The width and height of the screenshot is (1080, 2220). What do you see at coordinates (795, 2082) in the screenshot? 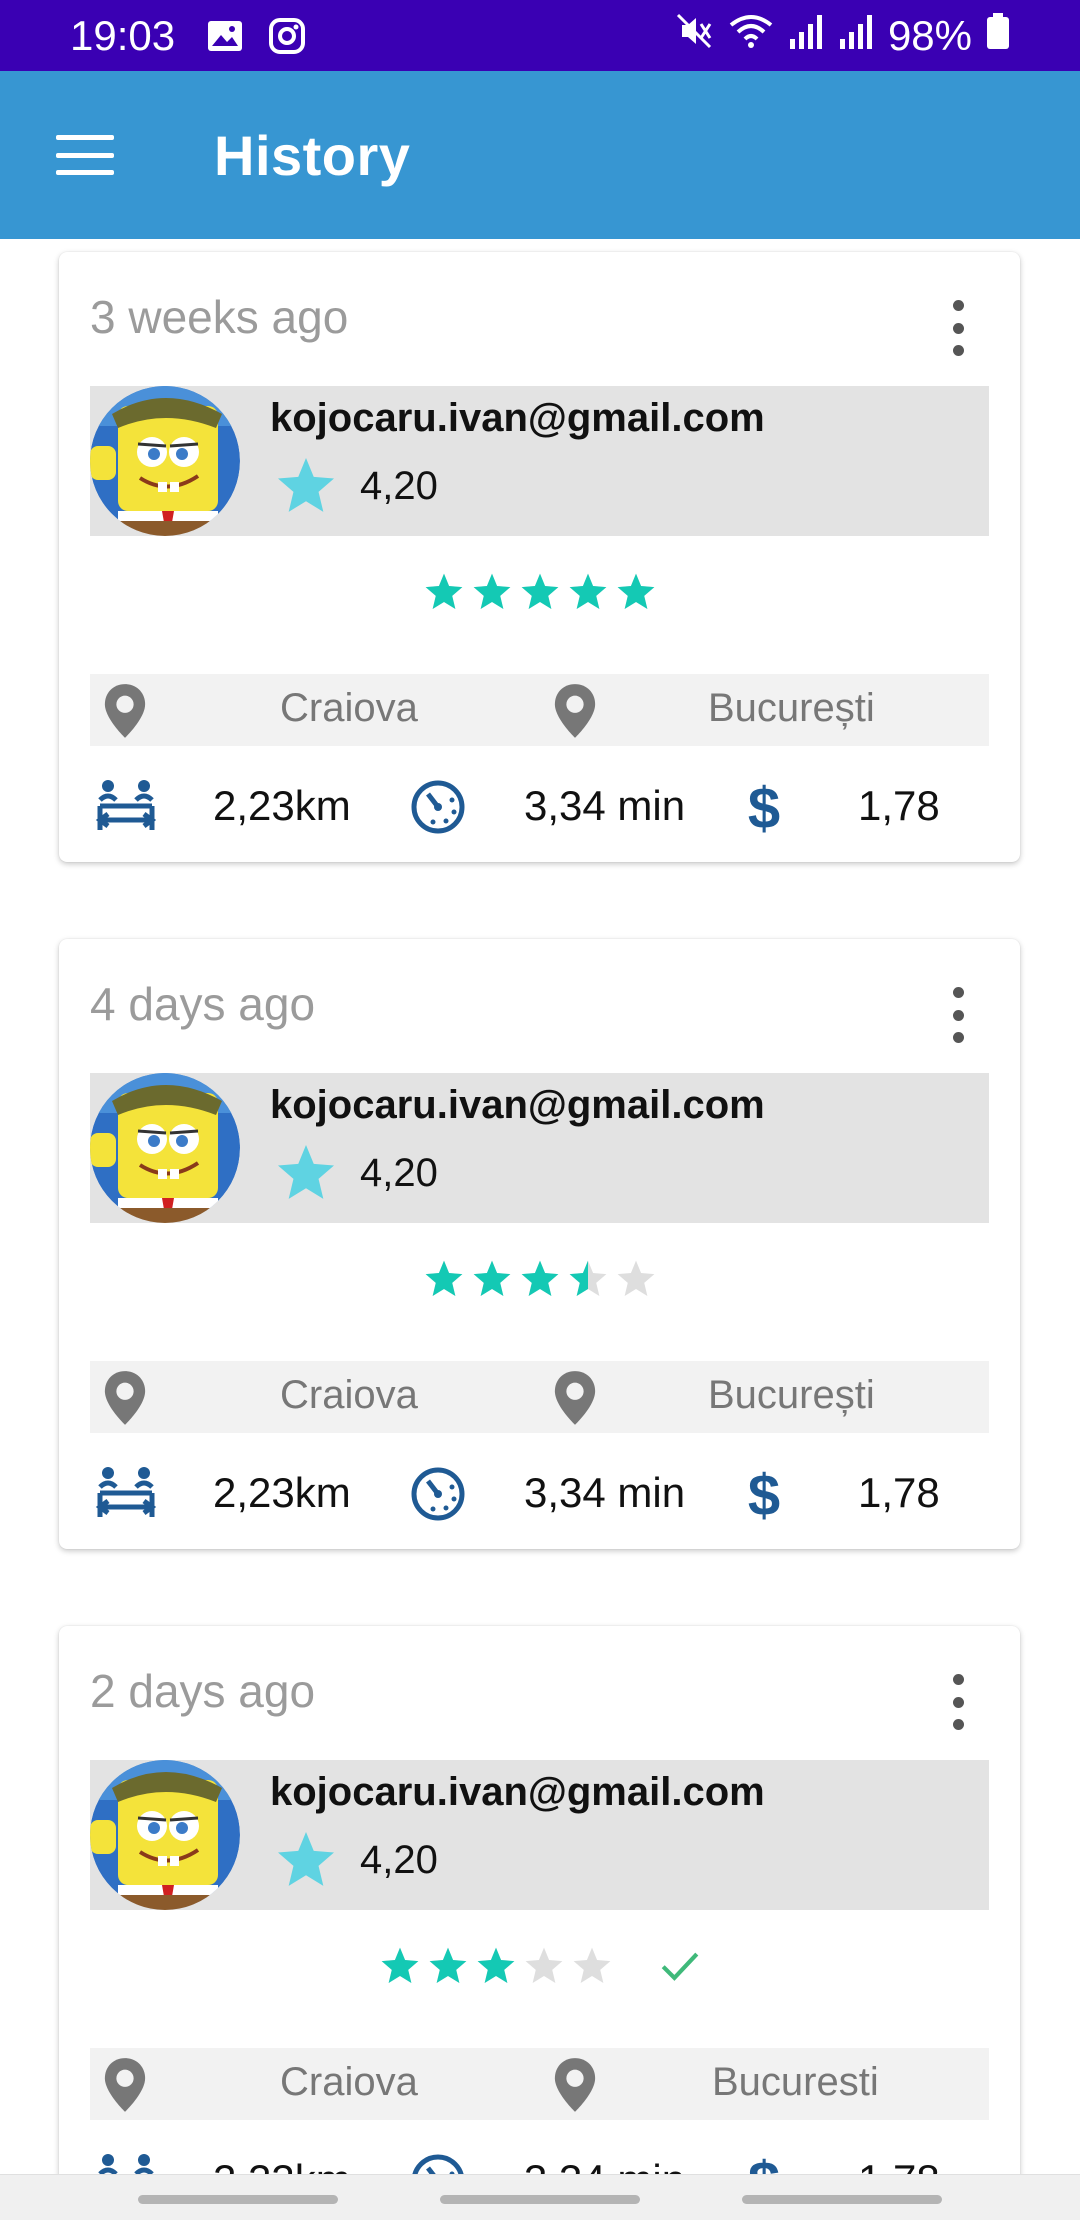
I see `route-to: Bucuresti` at bounding box center [795, 2082].